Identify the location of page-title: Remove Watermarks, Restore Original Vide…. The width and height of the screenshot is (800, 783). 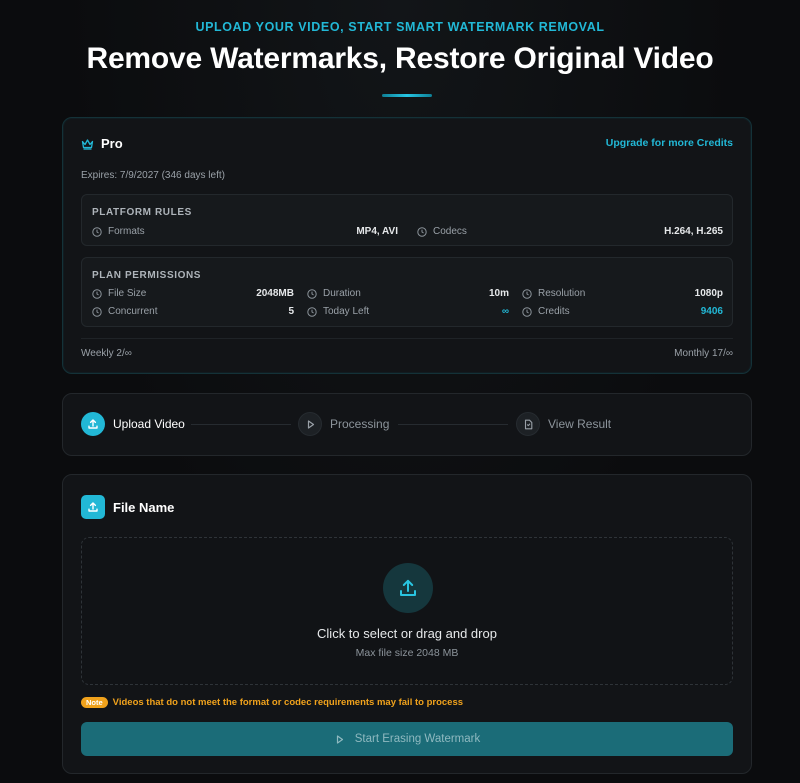
(400, 58).